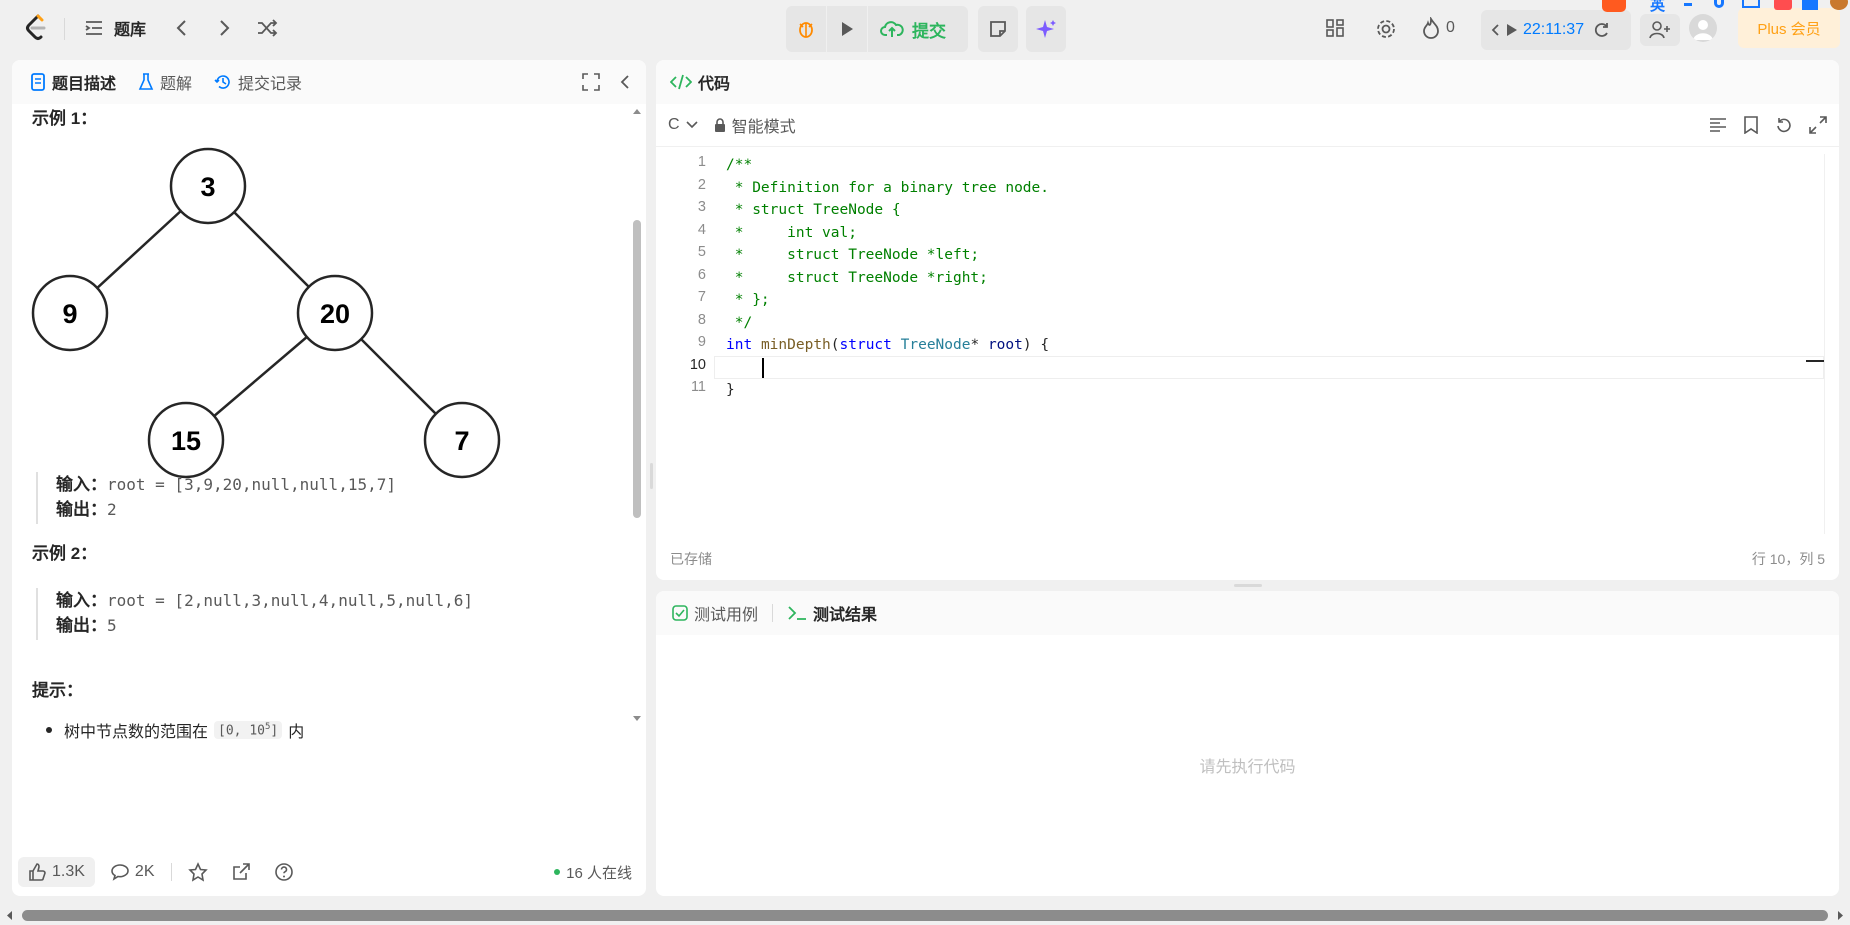 Image resolution: width=1850 pixels, height=925 pixels. I want to click on shuffle-icon, so click(267, 28).